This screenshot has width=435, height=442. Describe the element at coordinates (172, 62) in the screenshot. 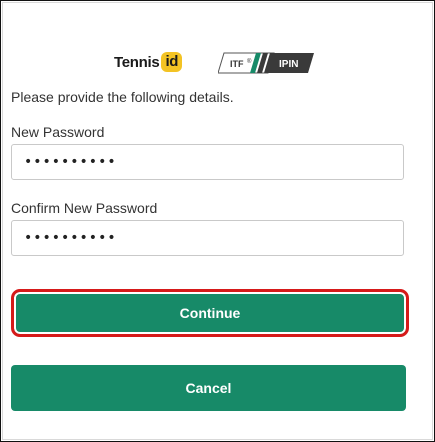

I see `tennis-id-badge: id` at that location.